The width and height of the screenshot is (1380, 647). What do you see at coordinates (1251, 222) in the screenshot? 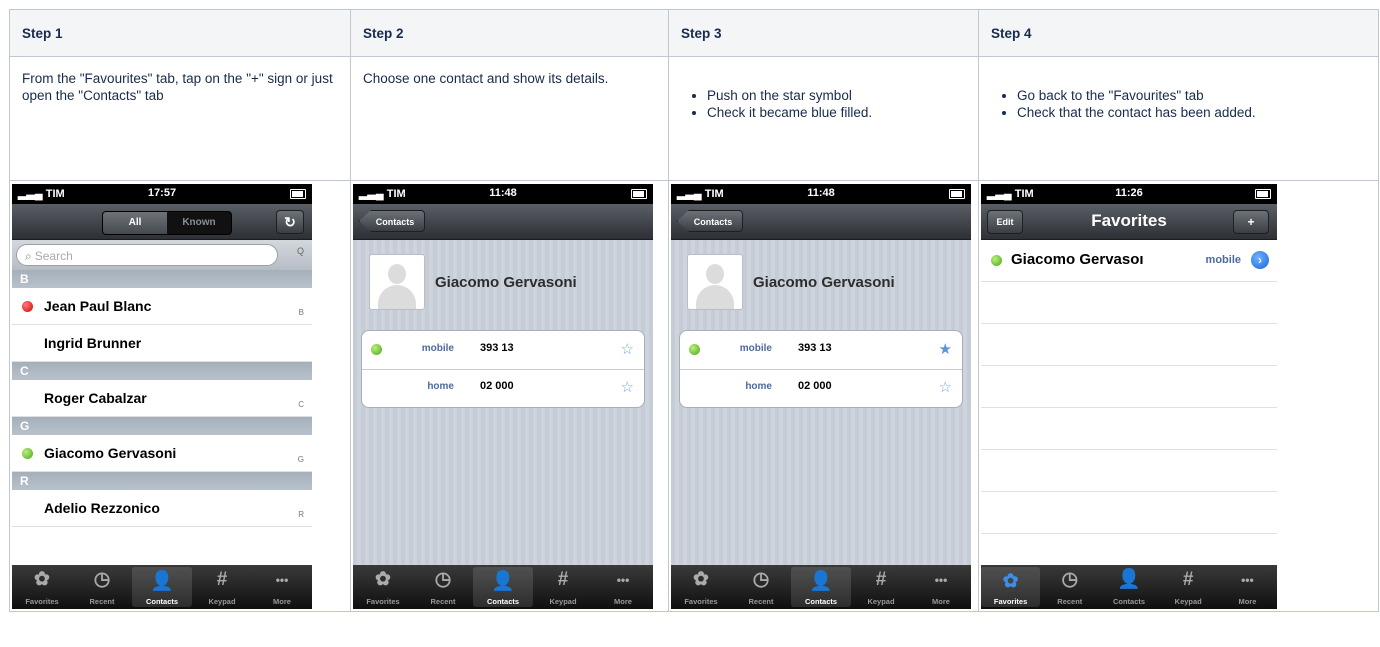
I see `add-favorite-button: +` at bounding box center [1251, 222].